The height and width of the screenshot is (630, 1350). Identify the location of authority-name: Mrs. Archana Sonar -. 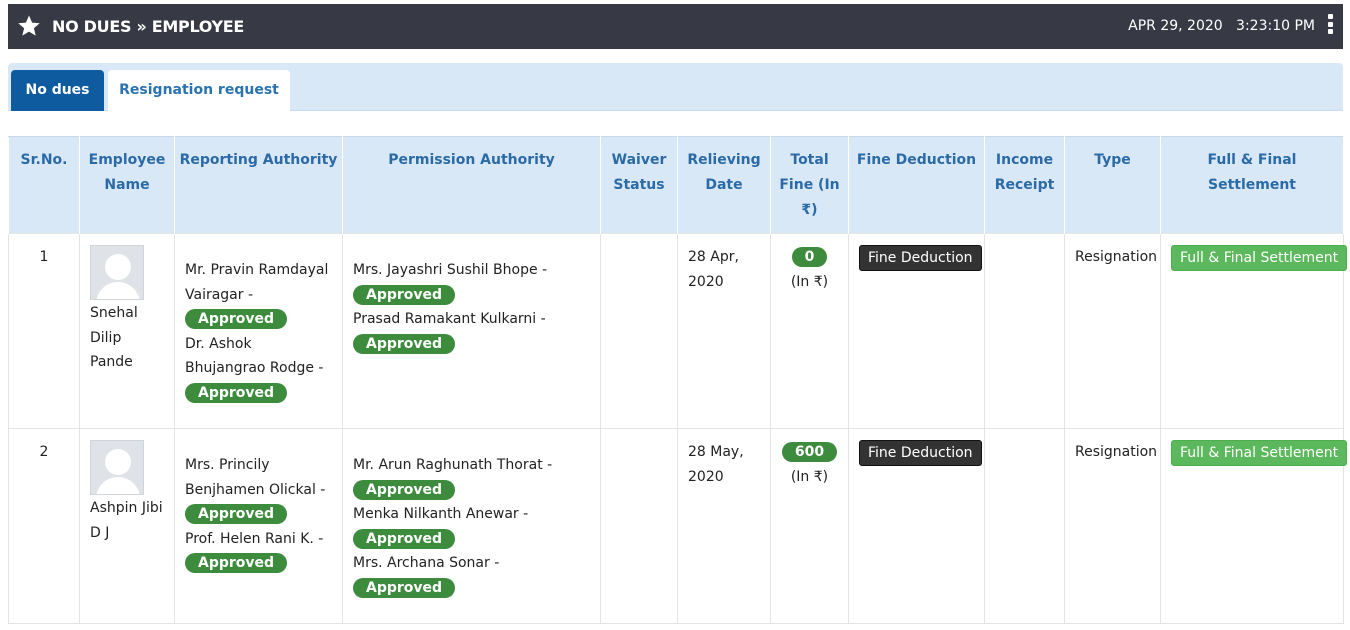
(426, 563).